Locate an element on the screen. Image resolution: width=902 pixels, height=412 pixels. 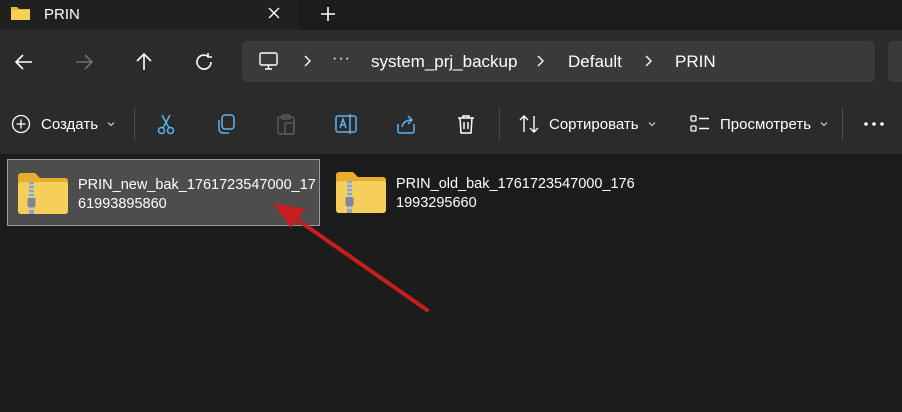
arrow-left-icon is located at coordinates (24, 62).